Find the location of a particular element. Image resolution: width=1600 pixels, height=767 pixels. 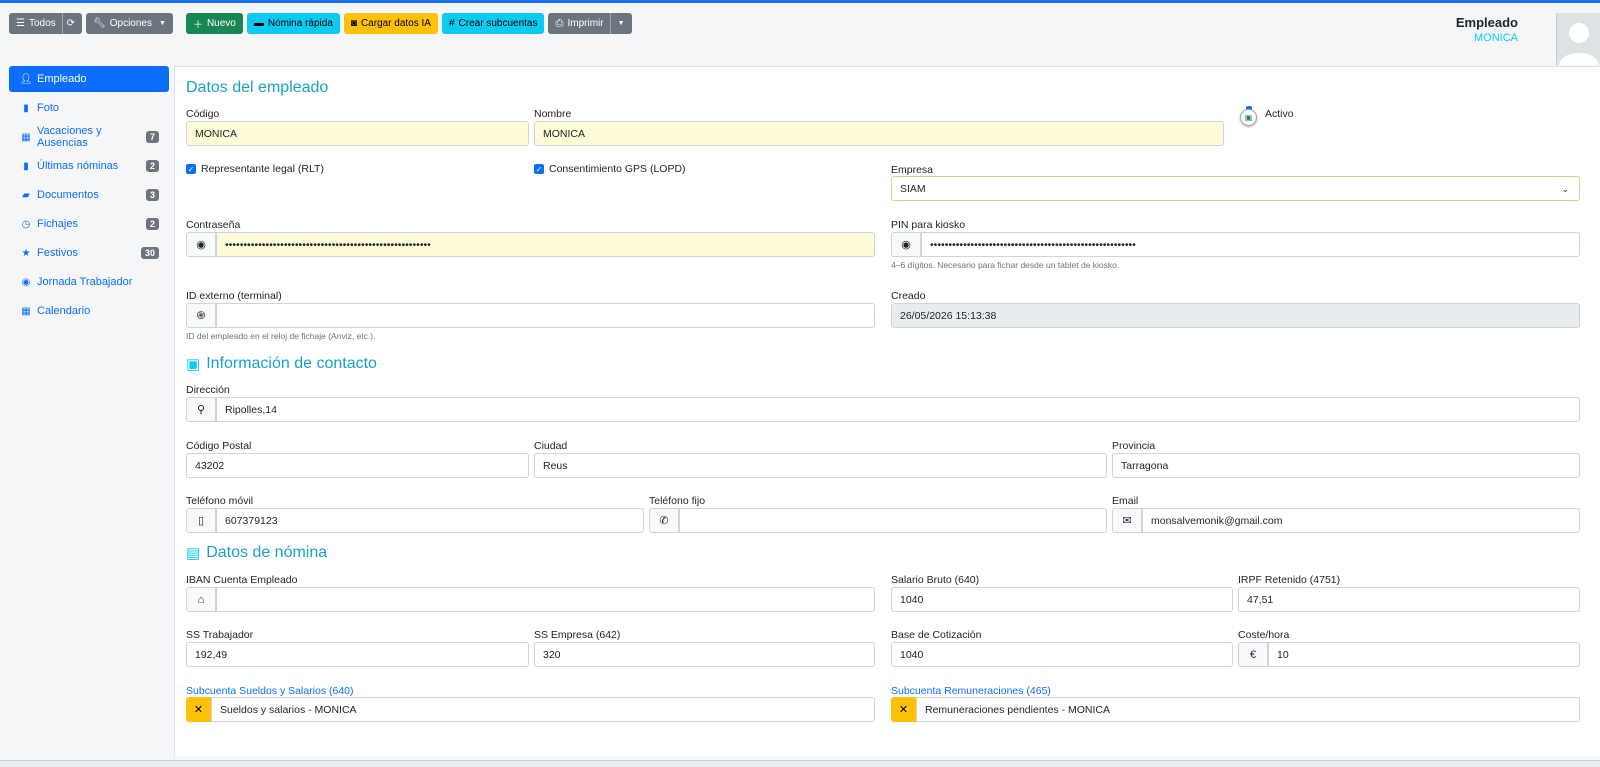

mobile-phone-icon: ▯ is located at coordinates (201, 520).